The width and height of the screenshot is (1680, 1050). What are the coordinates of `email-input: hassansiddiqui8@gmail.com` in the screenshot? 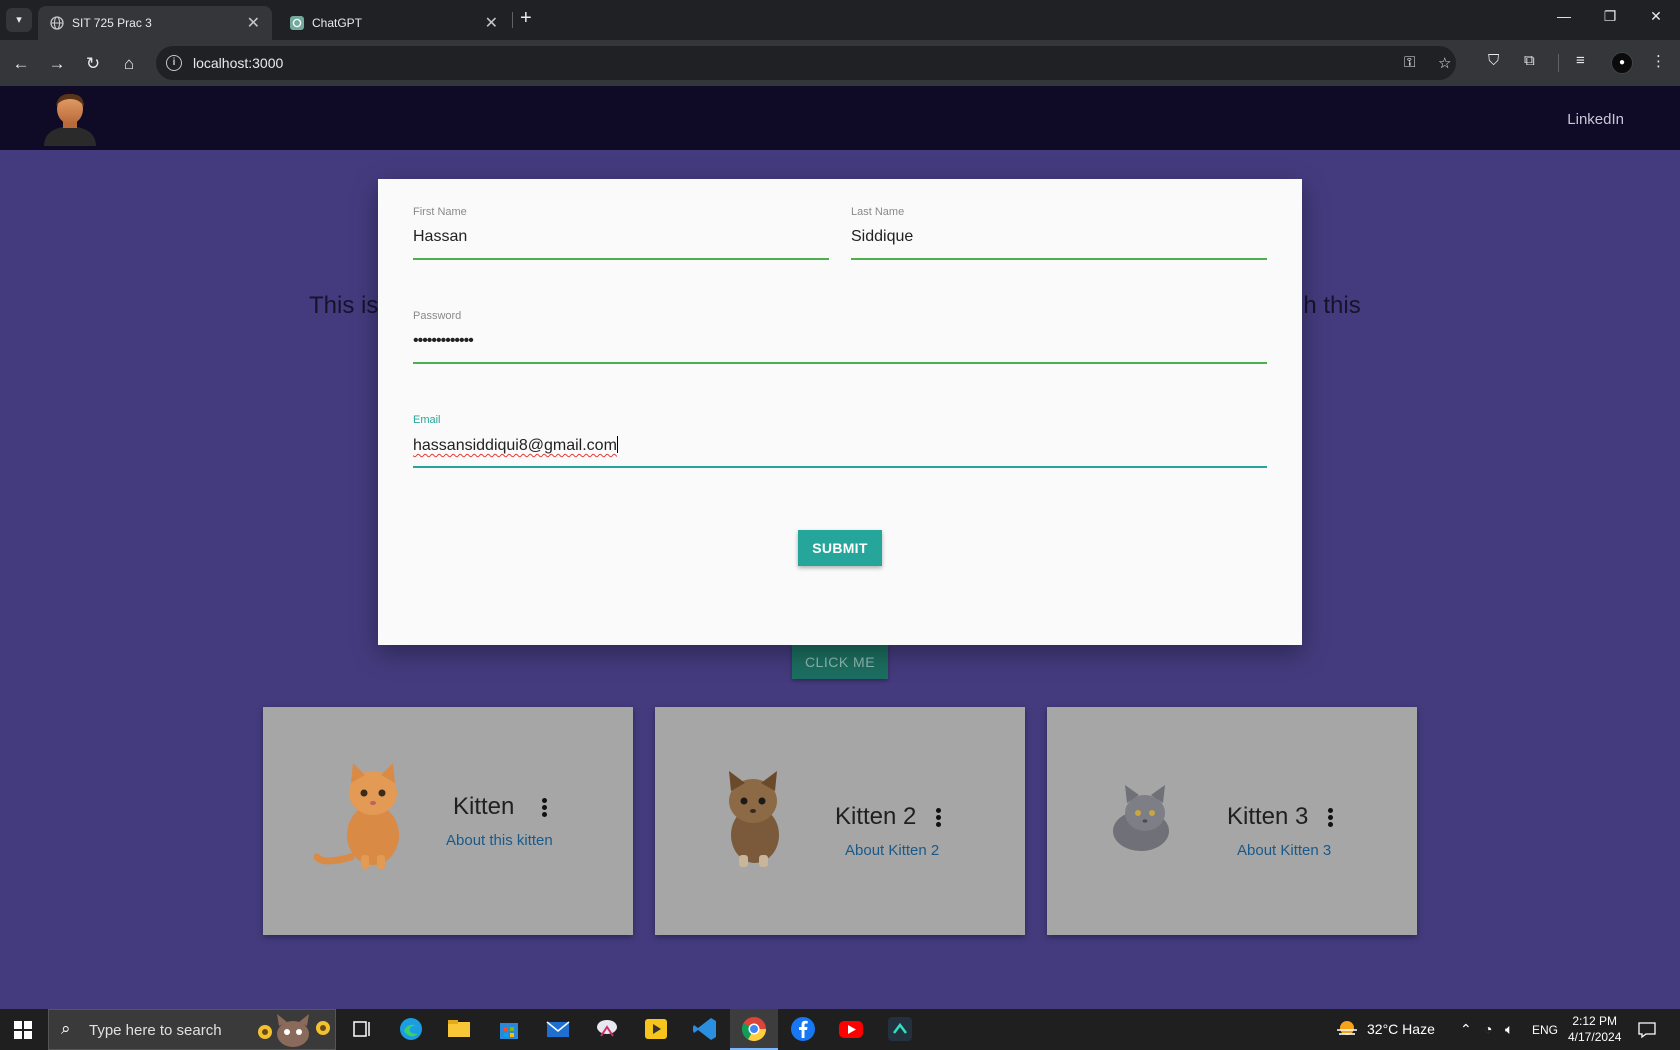 It's located at (515, 445).